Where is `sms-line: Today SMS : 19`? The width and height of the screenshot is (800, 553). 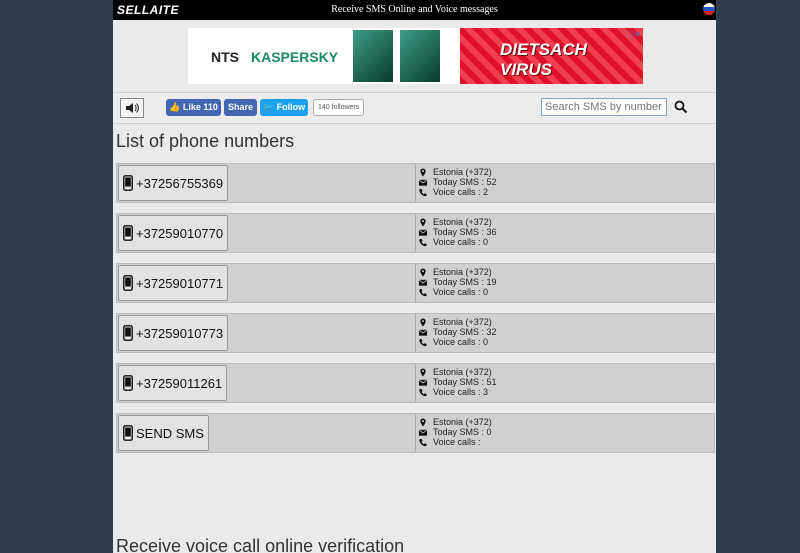
sms-line: Today SMS : 19 is located at coordinates (457, 282).